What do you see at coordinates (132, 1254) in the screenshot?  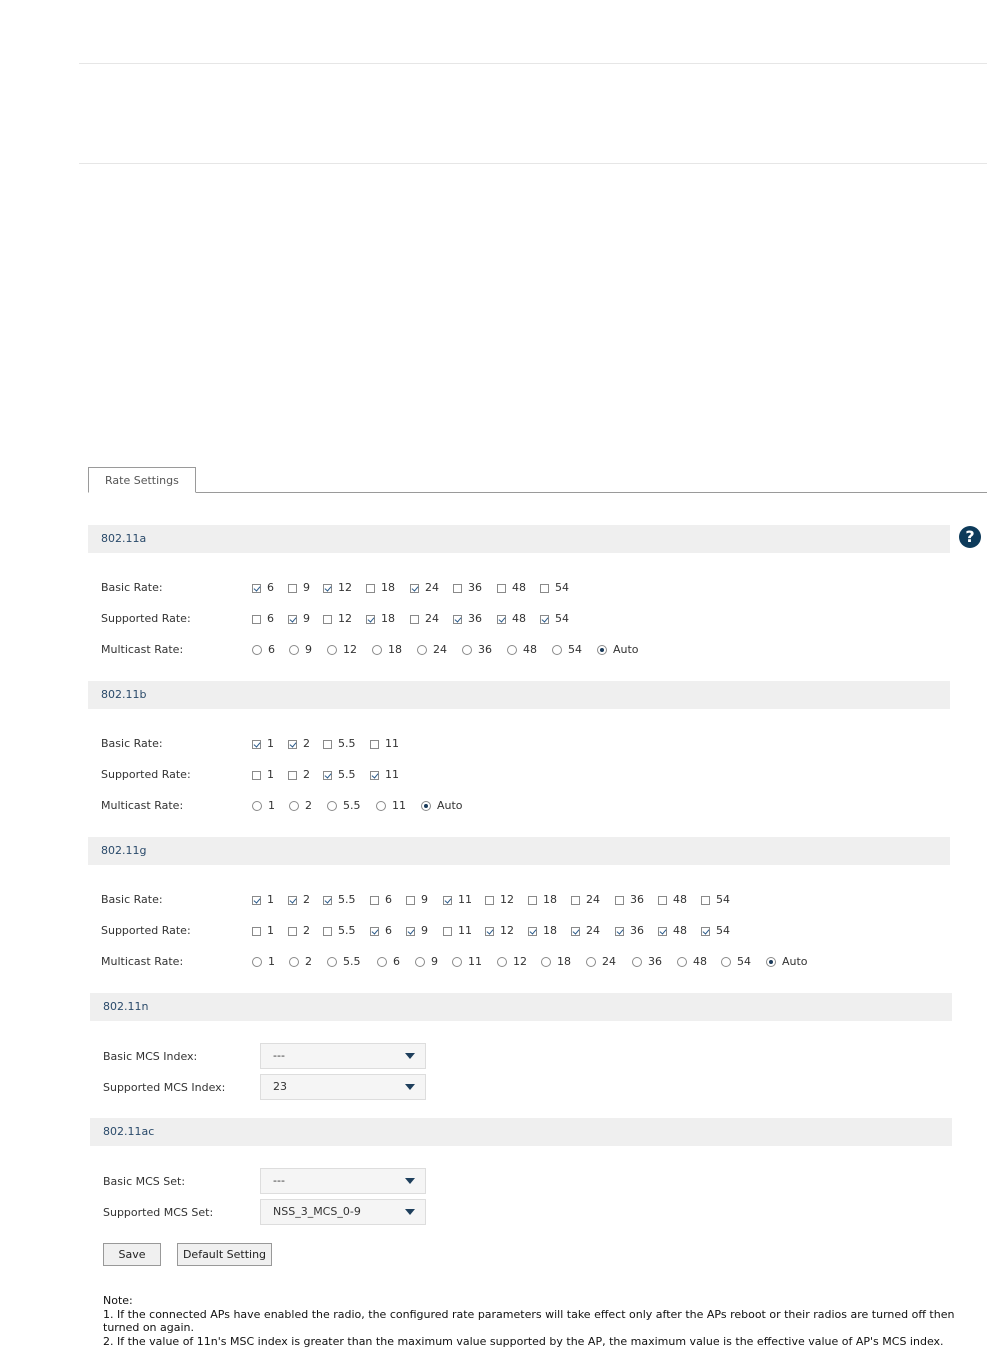 I see `save-button: Save` at bounding box center [132, 1254].